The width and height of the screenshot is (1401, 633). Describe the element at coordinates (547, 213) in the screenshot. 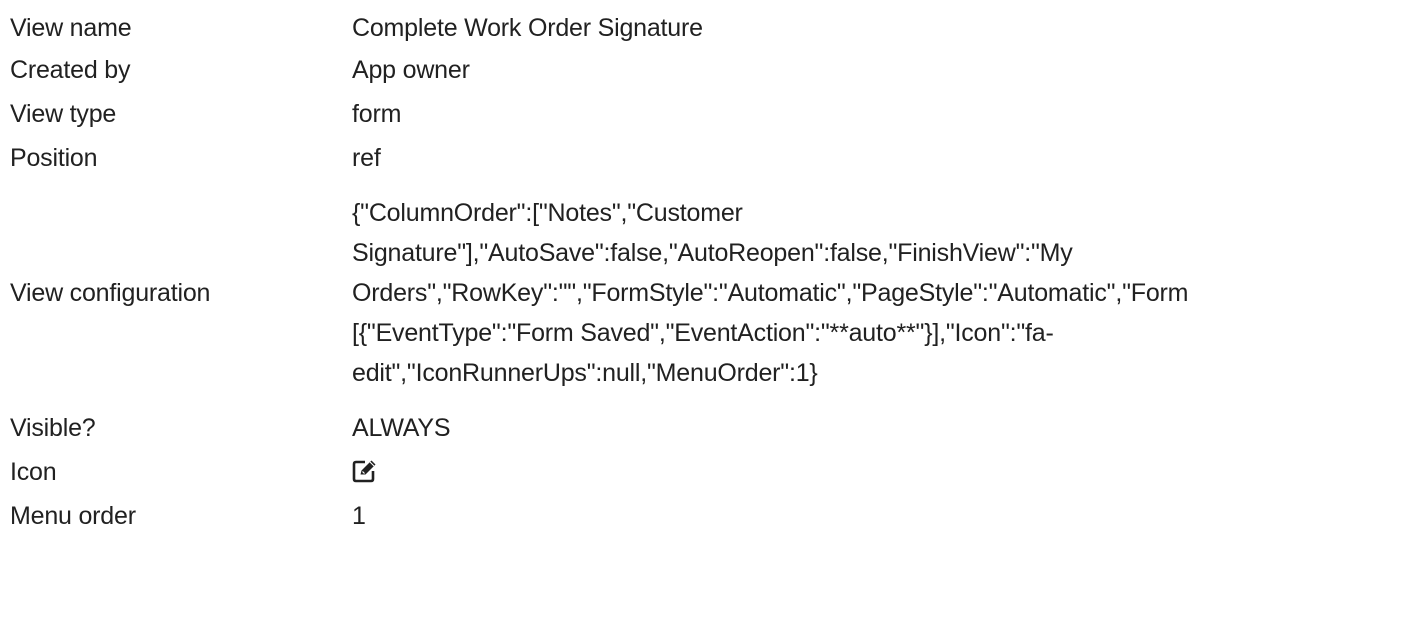

I see `config-line: {"ColumnOrder":["Notes","Customer` at that location.